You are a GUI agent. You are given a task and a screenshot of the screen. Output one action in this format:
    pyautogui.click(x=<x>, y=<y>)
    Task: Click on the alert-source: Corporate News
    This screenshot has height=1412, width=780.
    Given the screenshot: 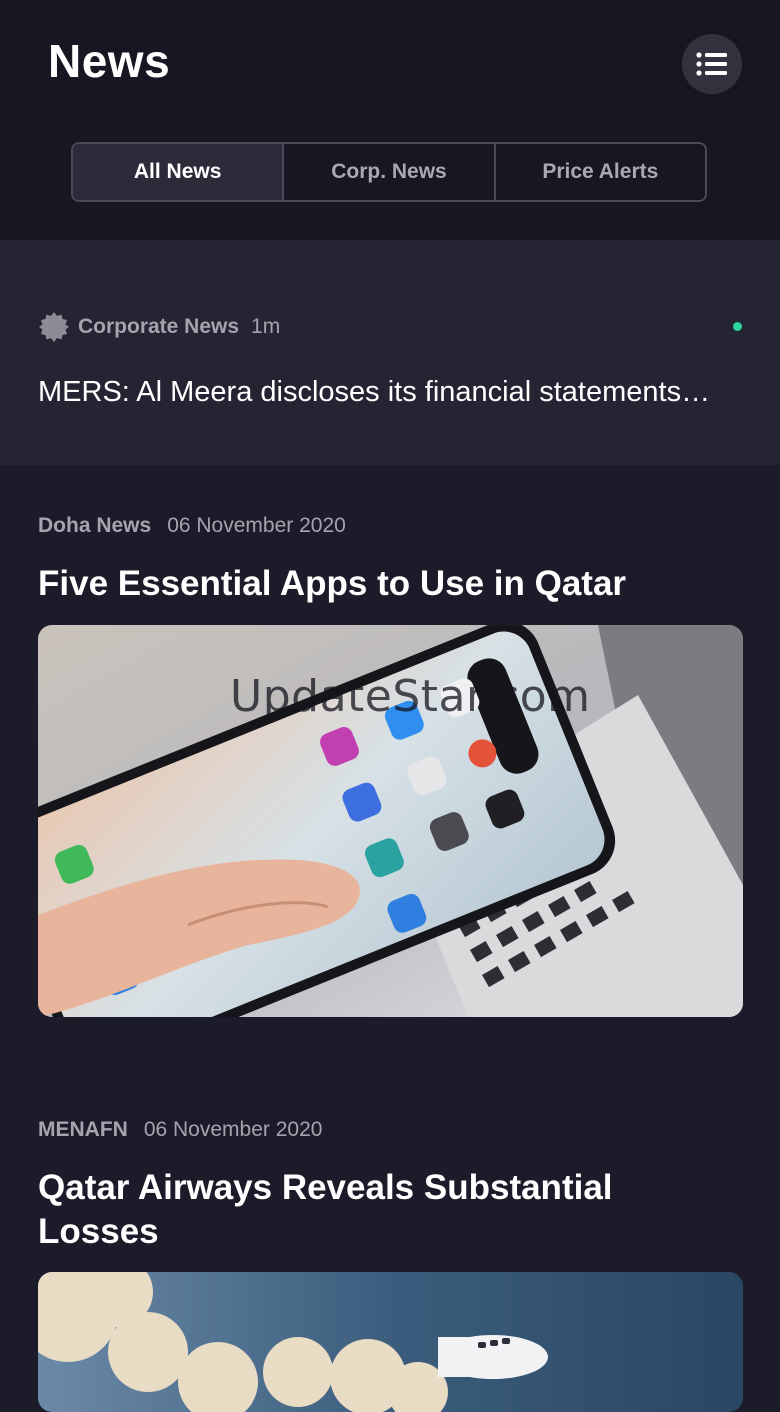 What is the action you would take?
    pyautogui.click(x=159, y=326)
    